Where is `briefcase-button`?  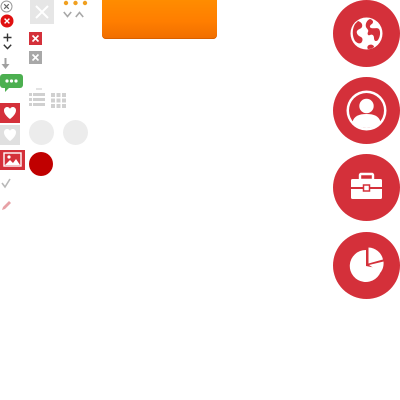
briefcase-button is located at coordinates (366, 187).